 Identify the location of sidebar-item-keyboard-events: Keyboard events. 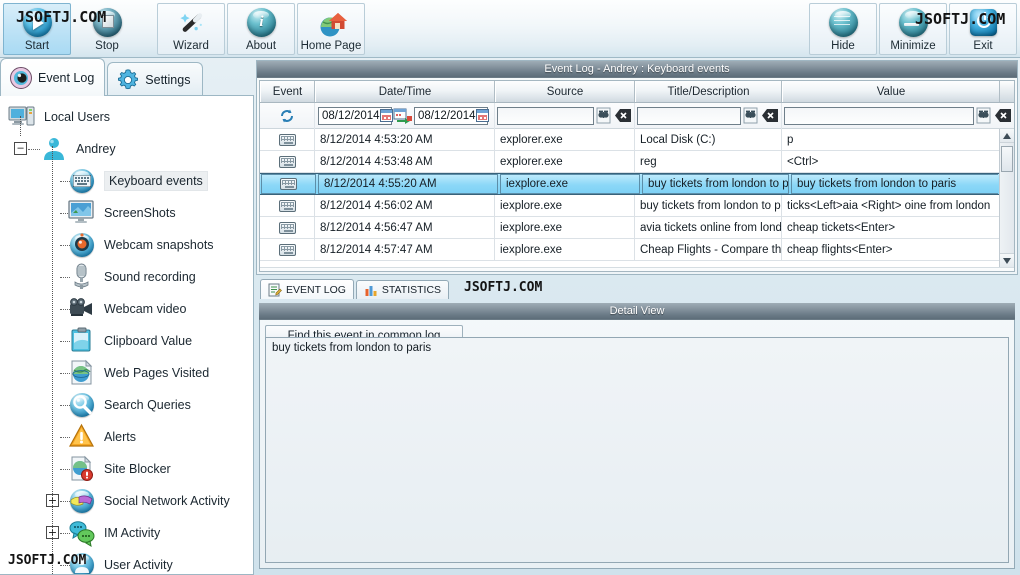
(126, 181).